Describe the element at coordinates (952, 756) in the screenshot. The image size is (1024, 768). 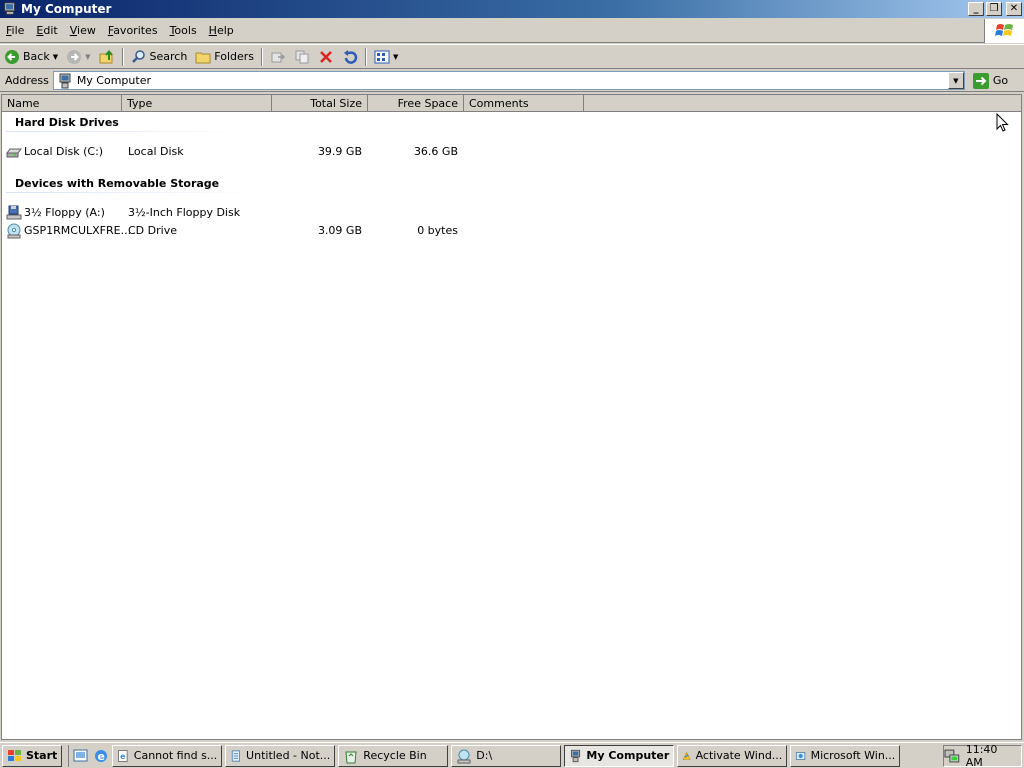
I see `network-icon` at that location.